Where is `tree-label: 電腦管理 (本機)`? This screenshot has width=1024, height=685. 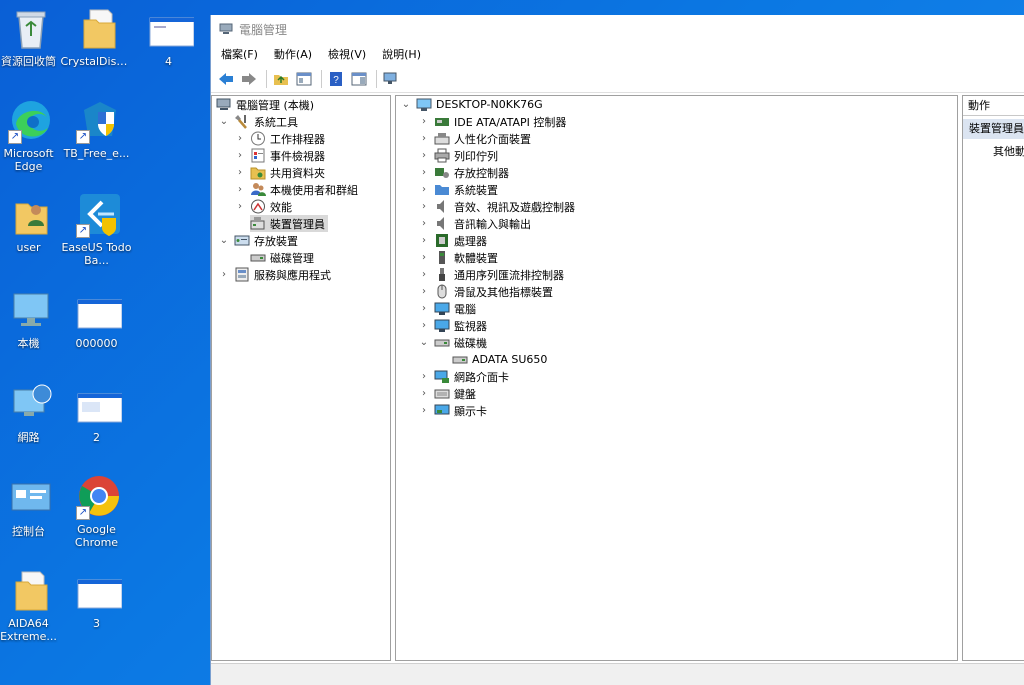
tree-label: 電腦管理 (本機) is located at coordinates (275, 105).